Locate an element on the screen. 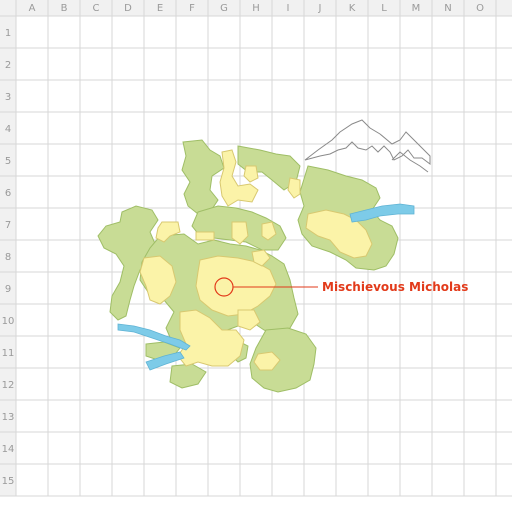 This screenshot has width=512, height=516. row-label-1: 1 is located at coordinates (8, 33).